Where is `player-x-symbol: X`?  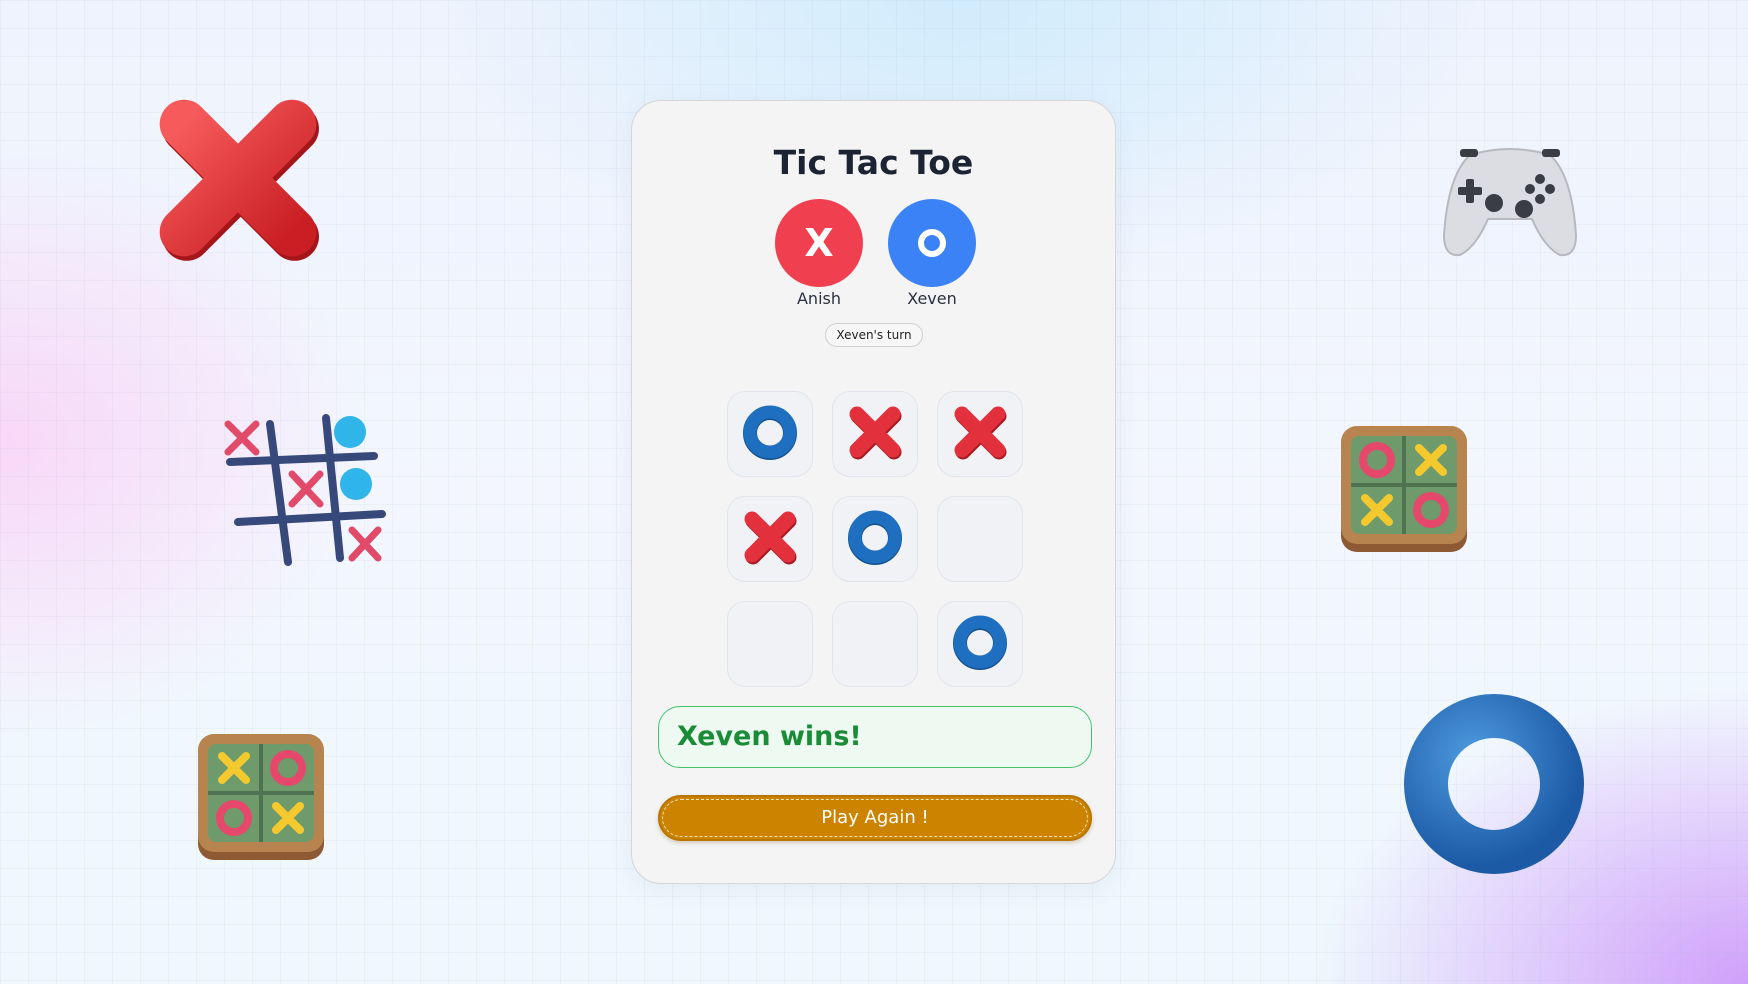 player-x-symbol: X is located at coordinates (819, 243).